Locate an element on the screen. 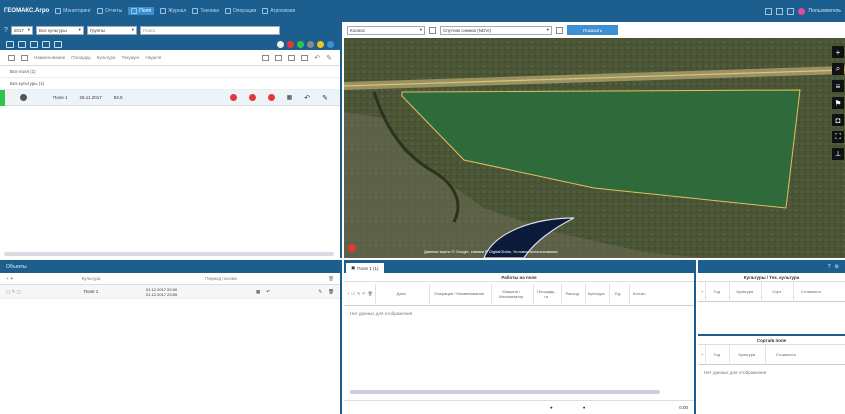  column-operation: Операция / Наименование is located at coordinates (458, 293).